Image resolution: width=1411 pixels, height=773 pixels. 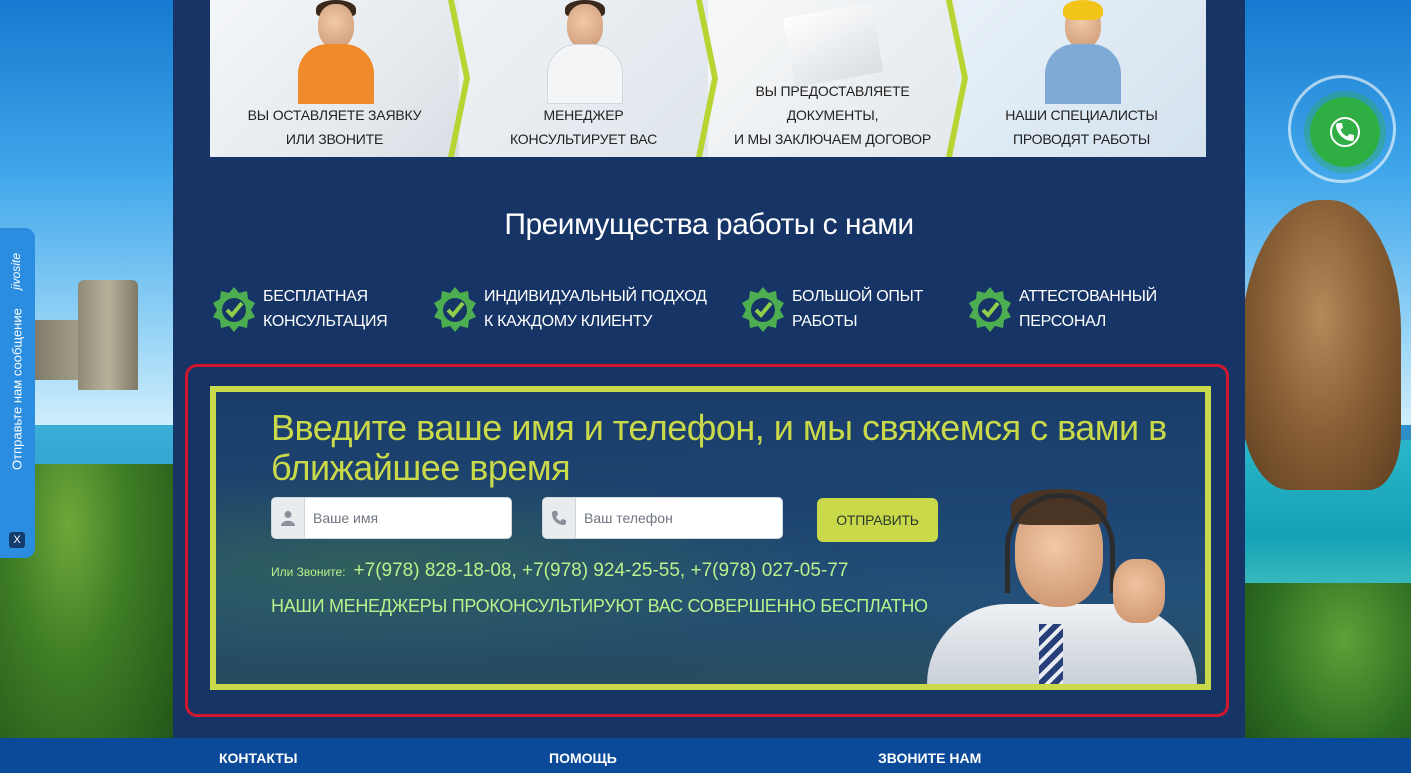 I want to click on chat-message-label: Отправьте нам сообщение, so click(x=17, y=408).